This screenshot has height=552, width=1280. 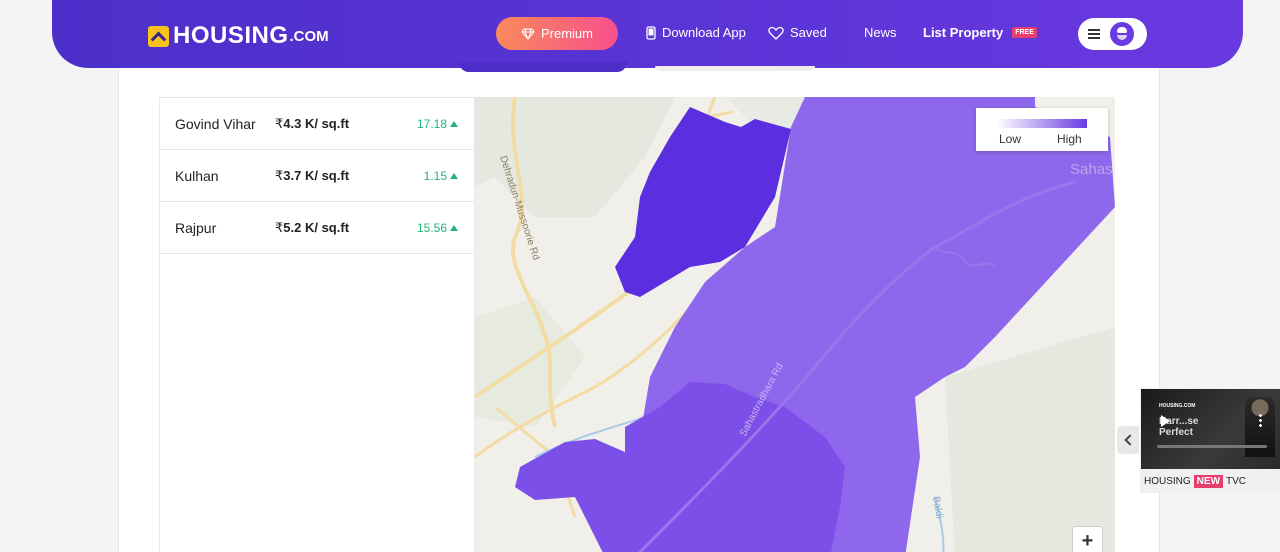 I want to click on news-link: News, so click(x=880, y=32).